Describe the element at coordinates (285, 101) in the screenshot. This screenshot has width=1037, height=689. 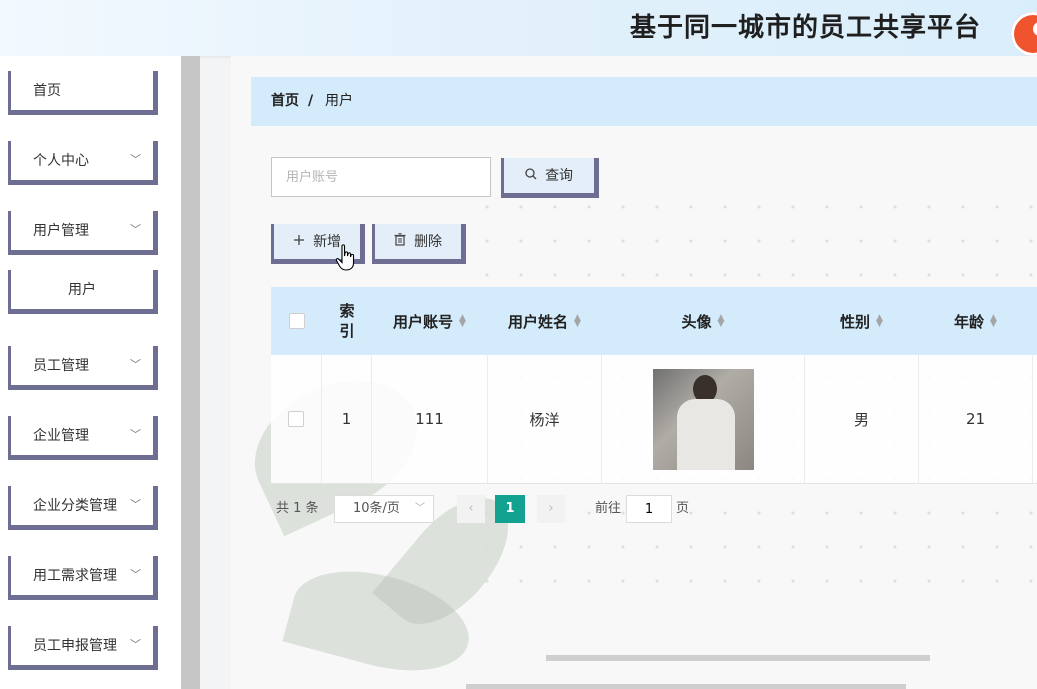
I see `breadcrumb-home: 首页` at that location.